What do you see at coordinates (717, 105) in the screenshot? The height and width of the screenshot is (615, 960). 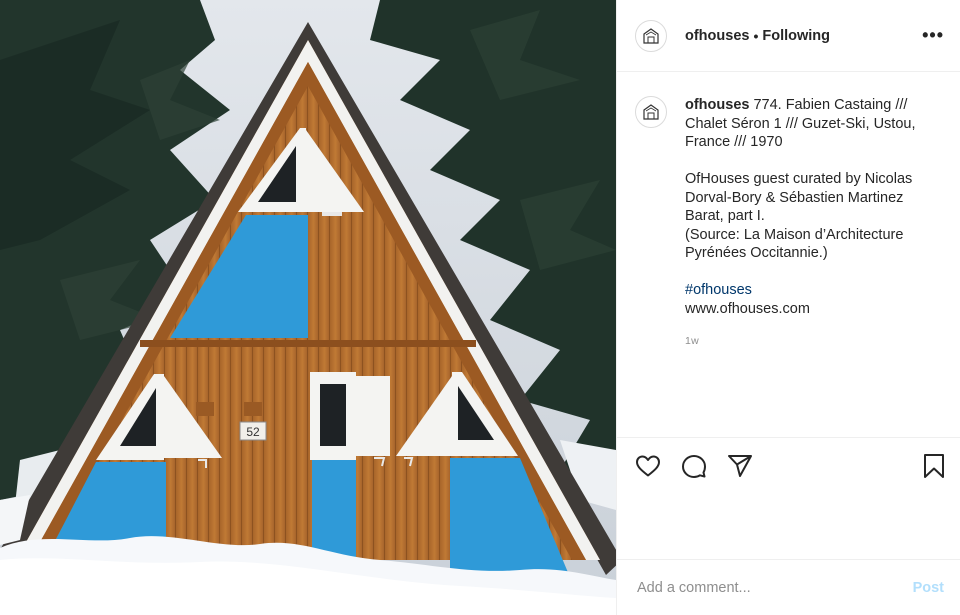 I see `caption-username: ofhouses` at bounding box center [717, 105].